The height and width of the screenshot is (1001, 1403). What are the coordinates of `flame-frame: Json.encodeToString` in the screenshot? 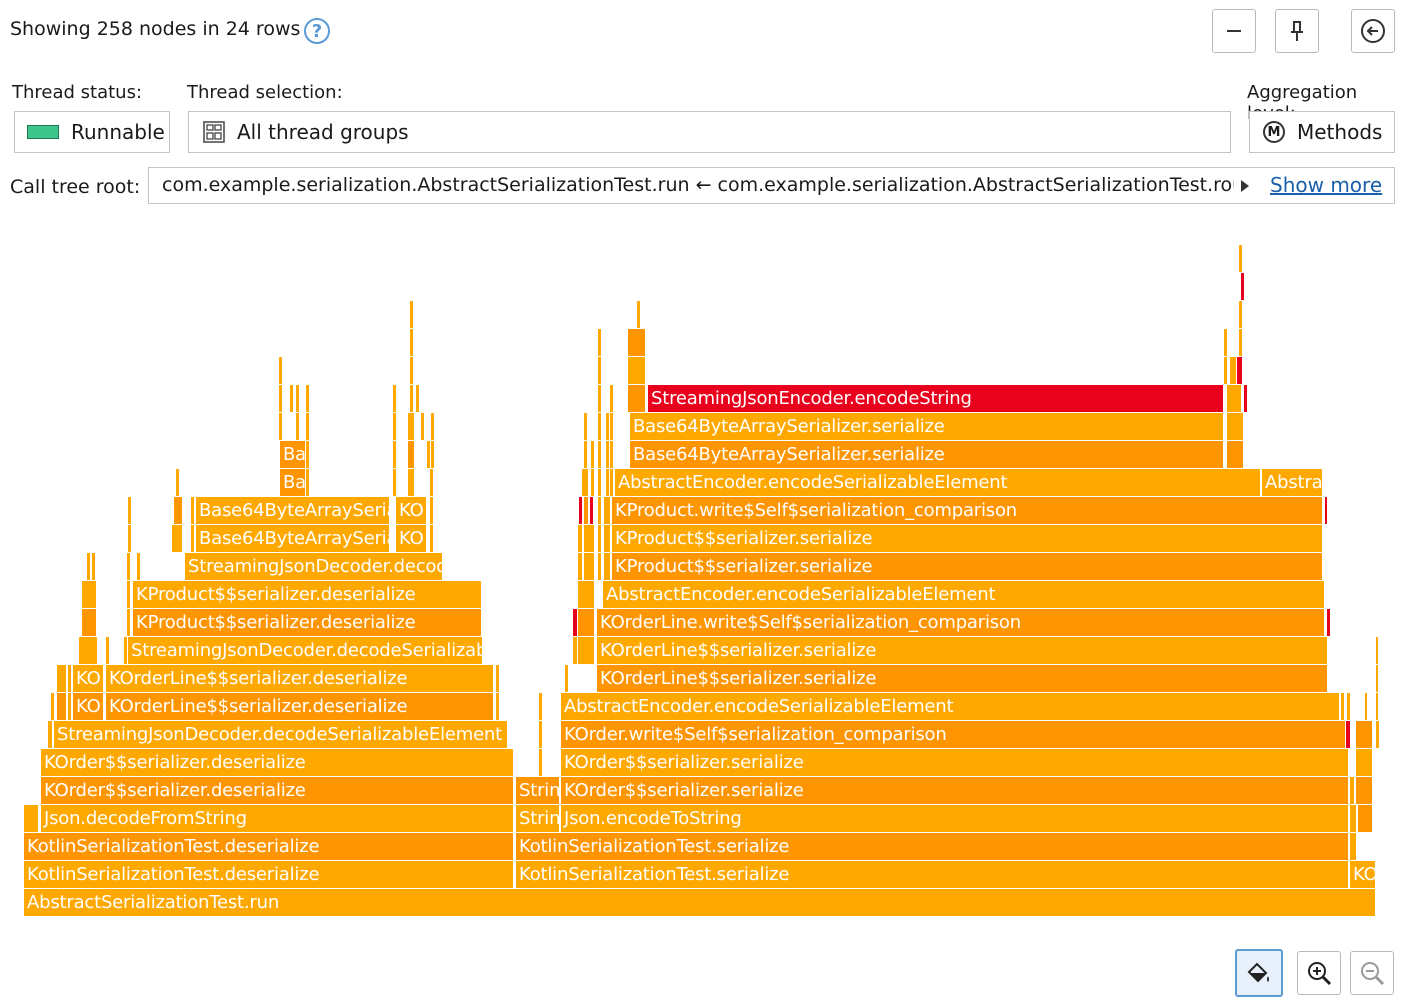 It's located at (954, 818).